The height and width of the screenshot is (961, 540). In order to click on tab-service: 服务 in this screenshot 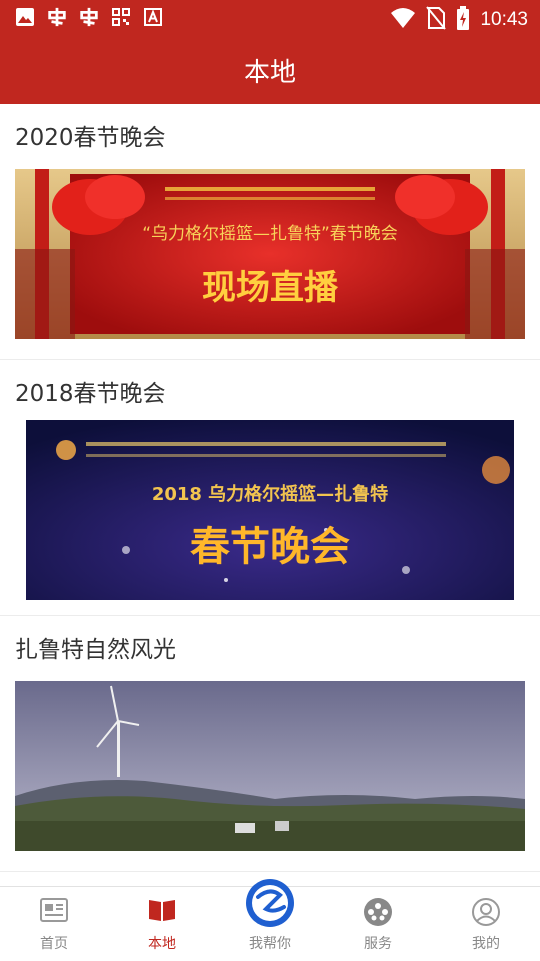, I will do `click(378, 924)`.